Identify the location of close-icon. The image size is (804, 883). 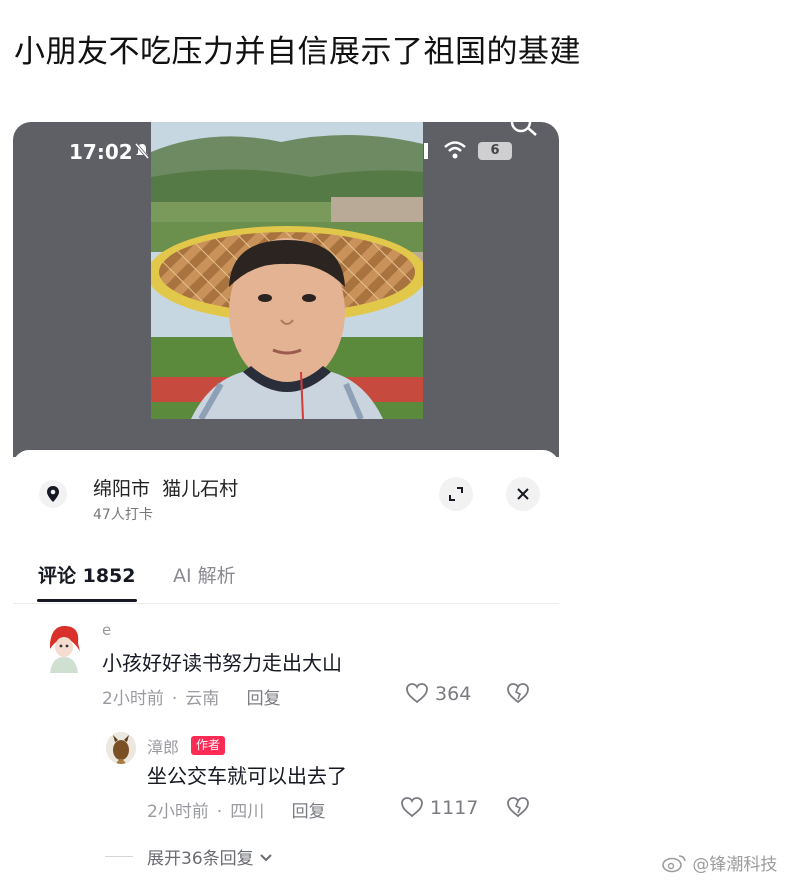
(523, 494).